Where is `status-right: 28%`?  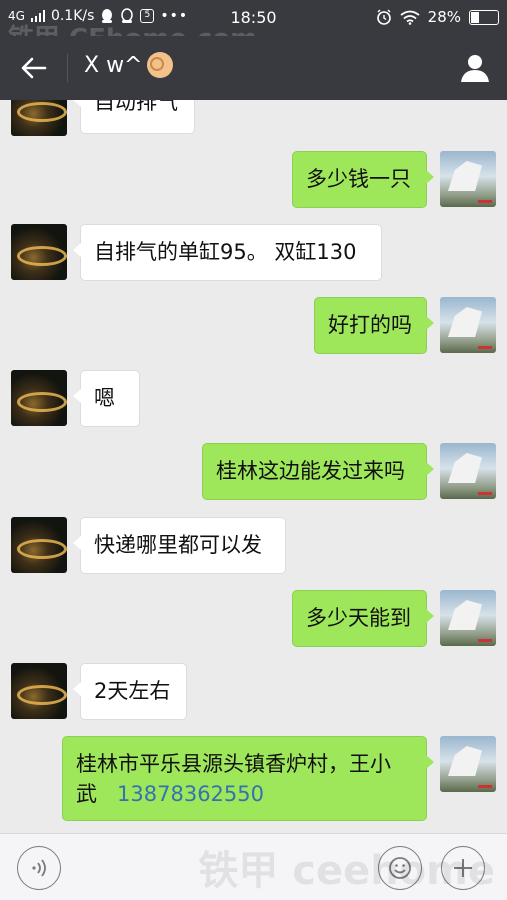
status-right: 28% is located at coordinates (437, 17).